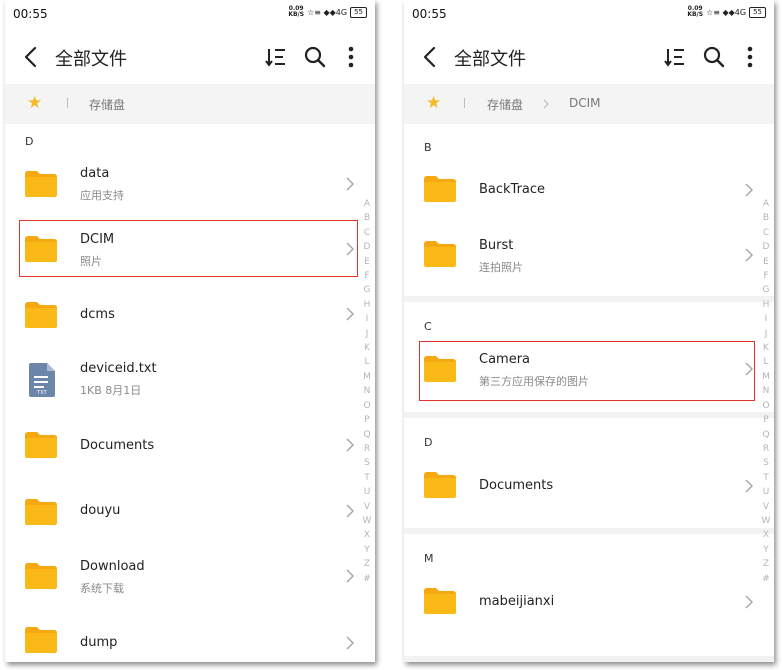  I want to click on file-name: dcms, so click(97, 314).